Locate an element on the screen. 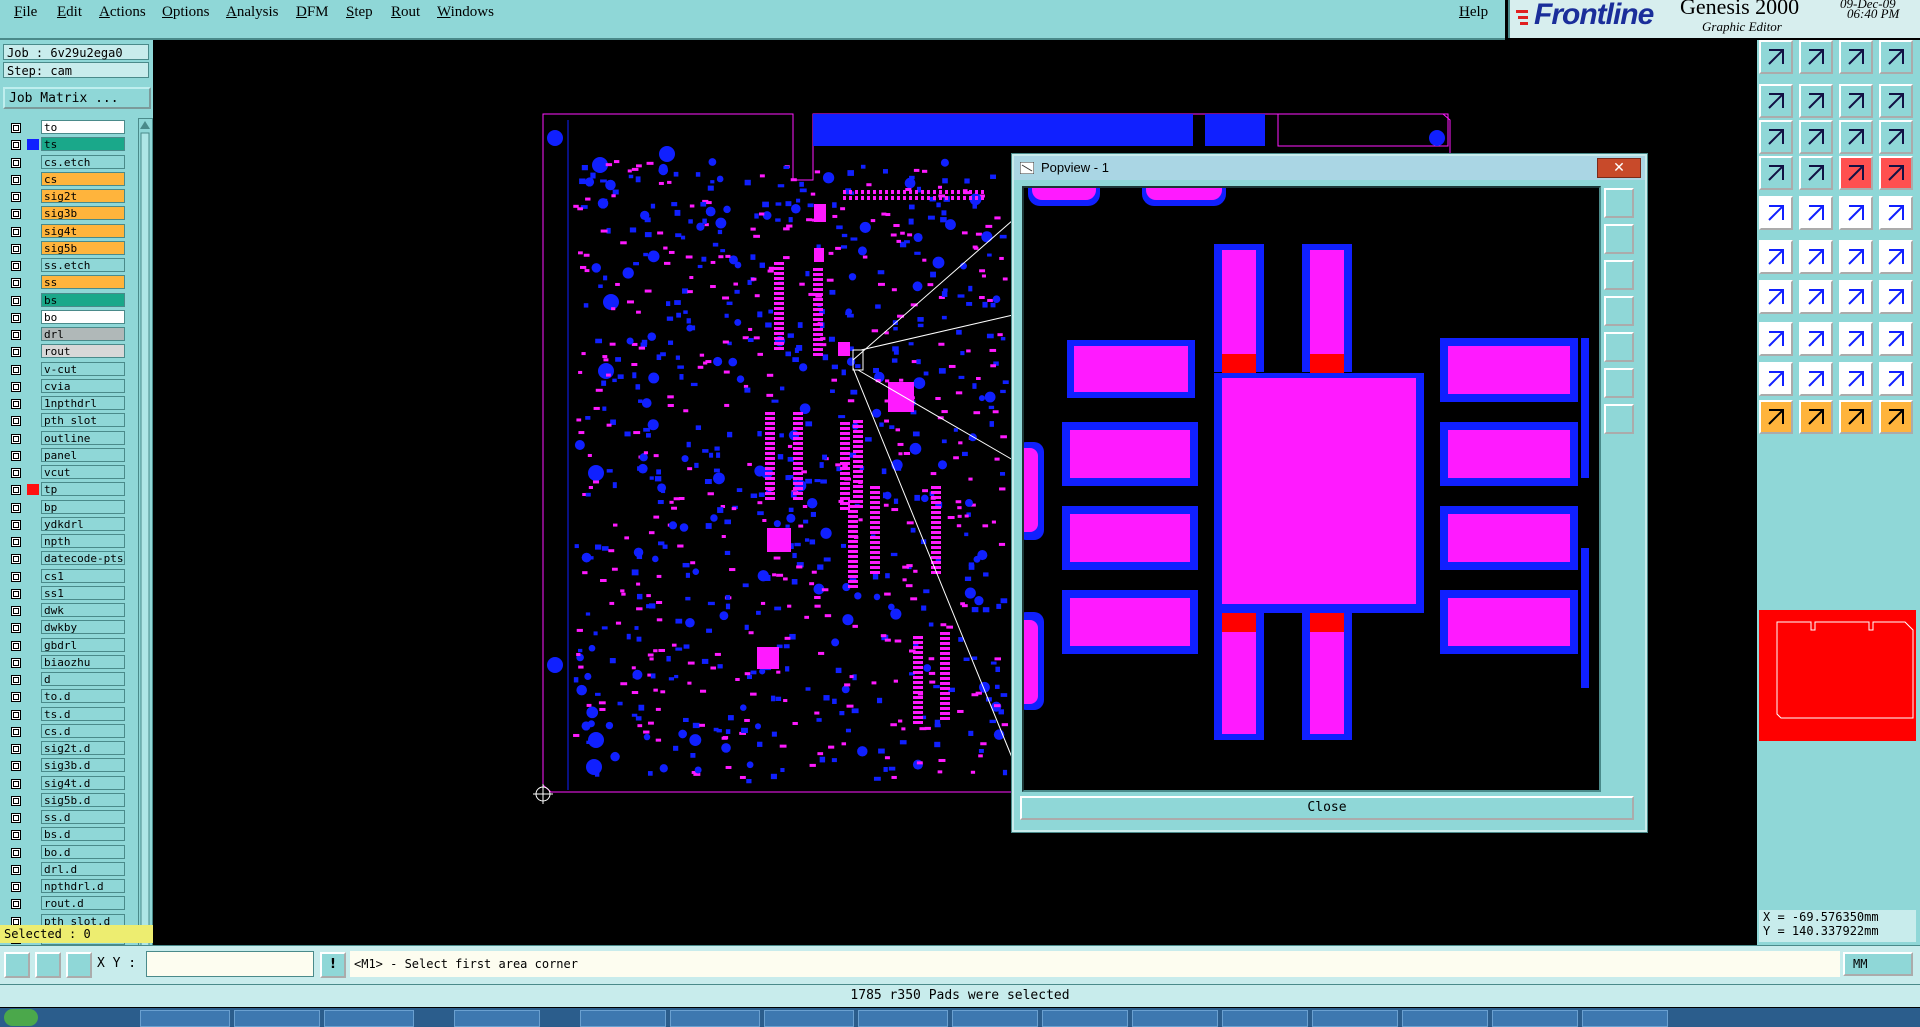 The image size is (1920, 1027). layout-icon is located at coordinates (1896, 57).